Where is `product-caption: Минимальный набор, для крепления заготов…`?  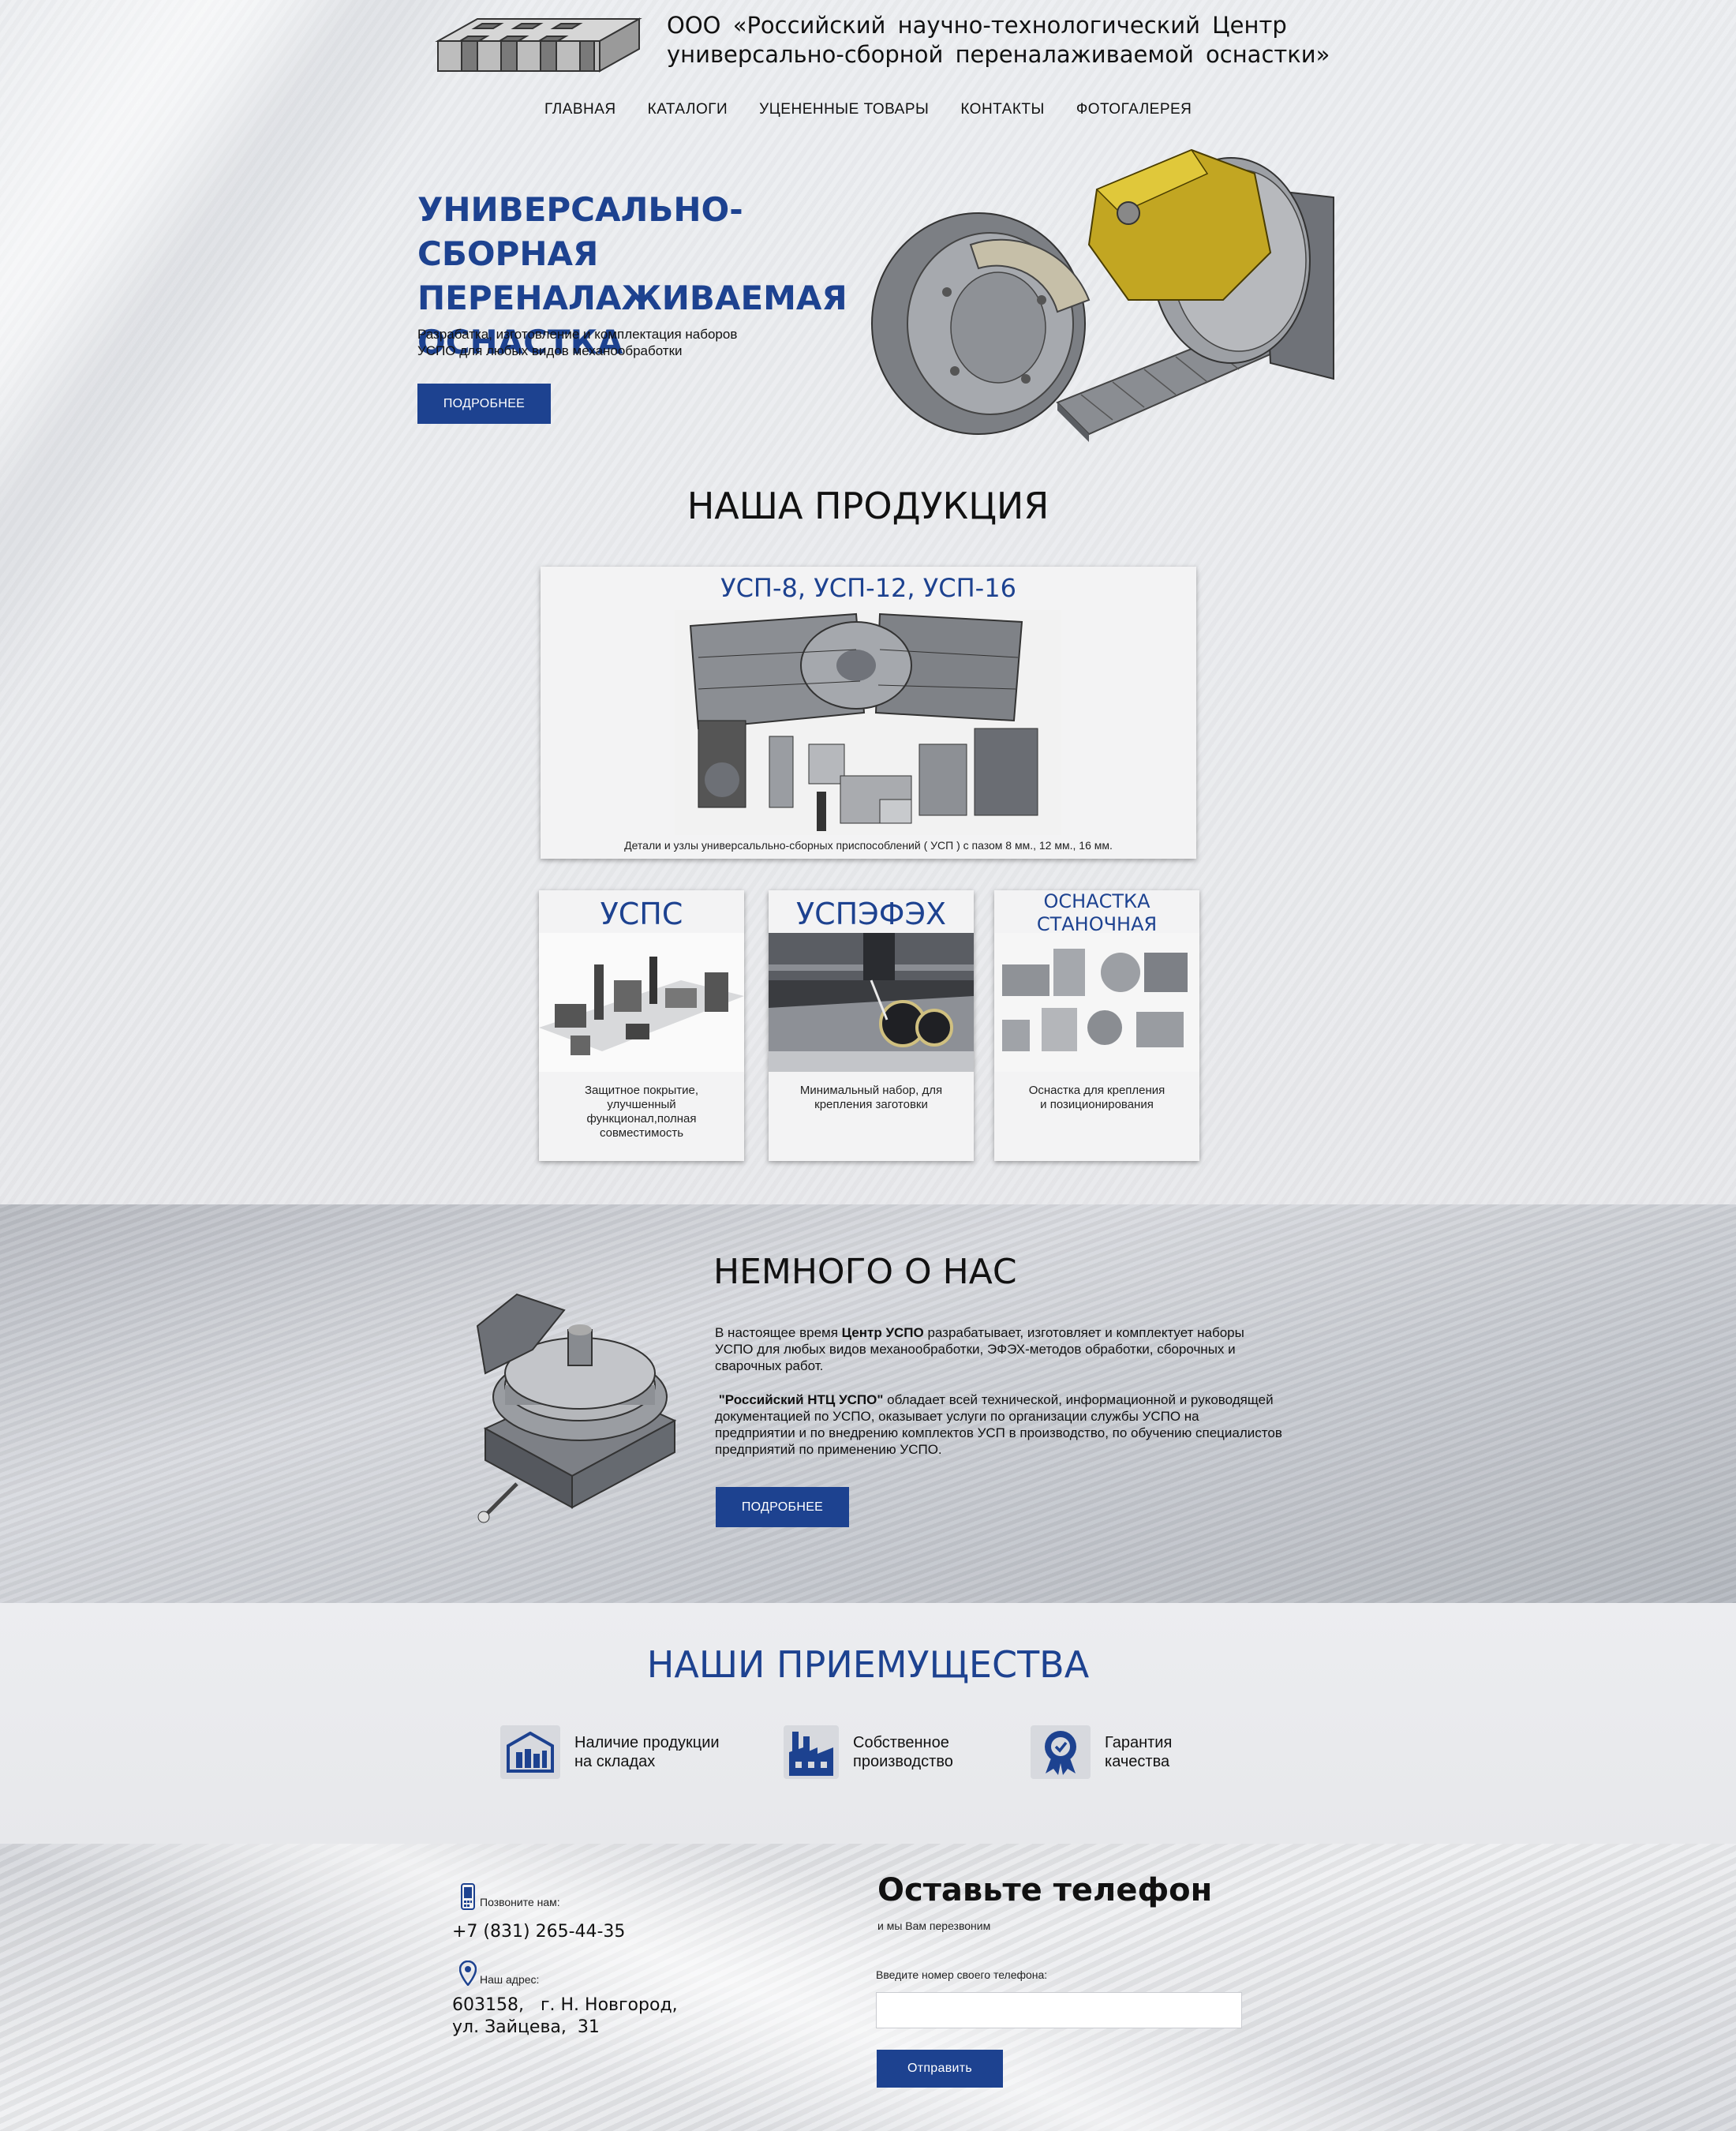 product-caption: Минимальный набор, для крепления заготов… is located at coordinates (871, 1098).